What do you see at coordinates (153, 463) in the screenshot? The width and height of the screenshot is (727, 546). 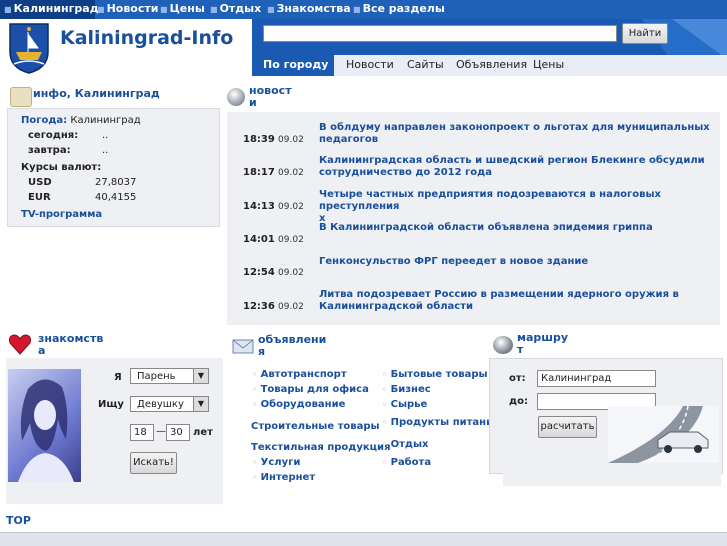 I see `dating-search-button: Искать!` at bounding box center [153, 463].